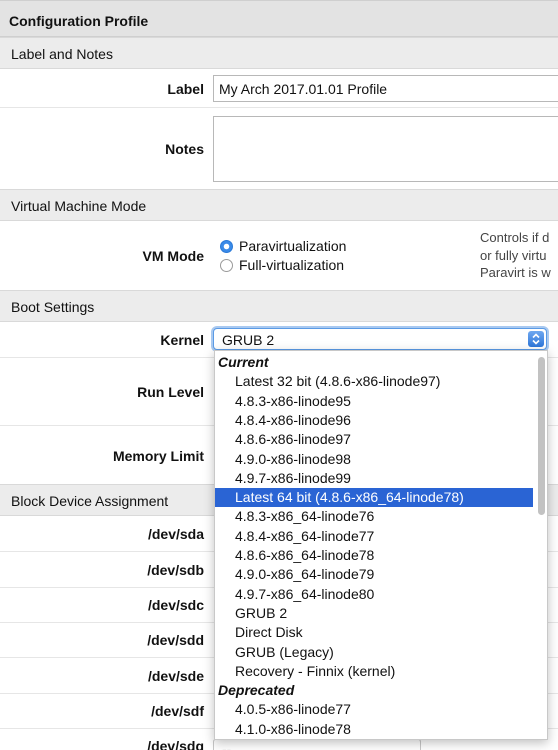 This screenshot has height=750, width=558. Describe the element at coordinates (62, 54) in the screenshot. I see `section-label-notes-title: Label and Notes` at that location.